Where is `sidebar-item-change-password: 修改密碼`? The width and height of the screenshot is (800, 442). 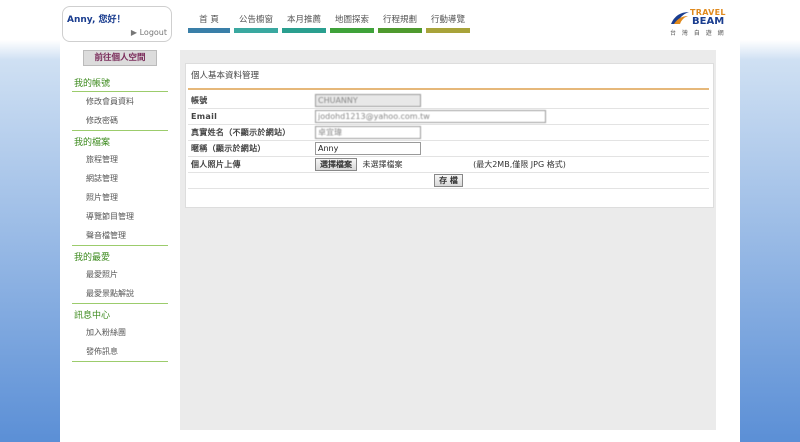
sidebar-item-change-password: 修改密碼 is located at coordinates (120, 121).